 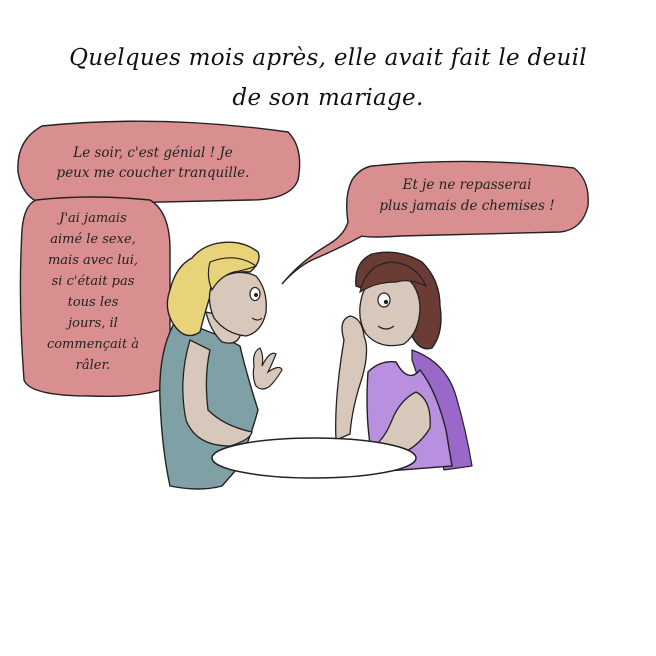 I want to click on speech-line: jours, il, so click(x=93, y=323).